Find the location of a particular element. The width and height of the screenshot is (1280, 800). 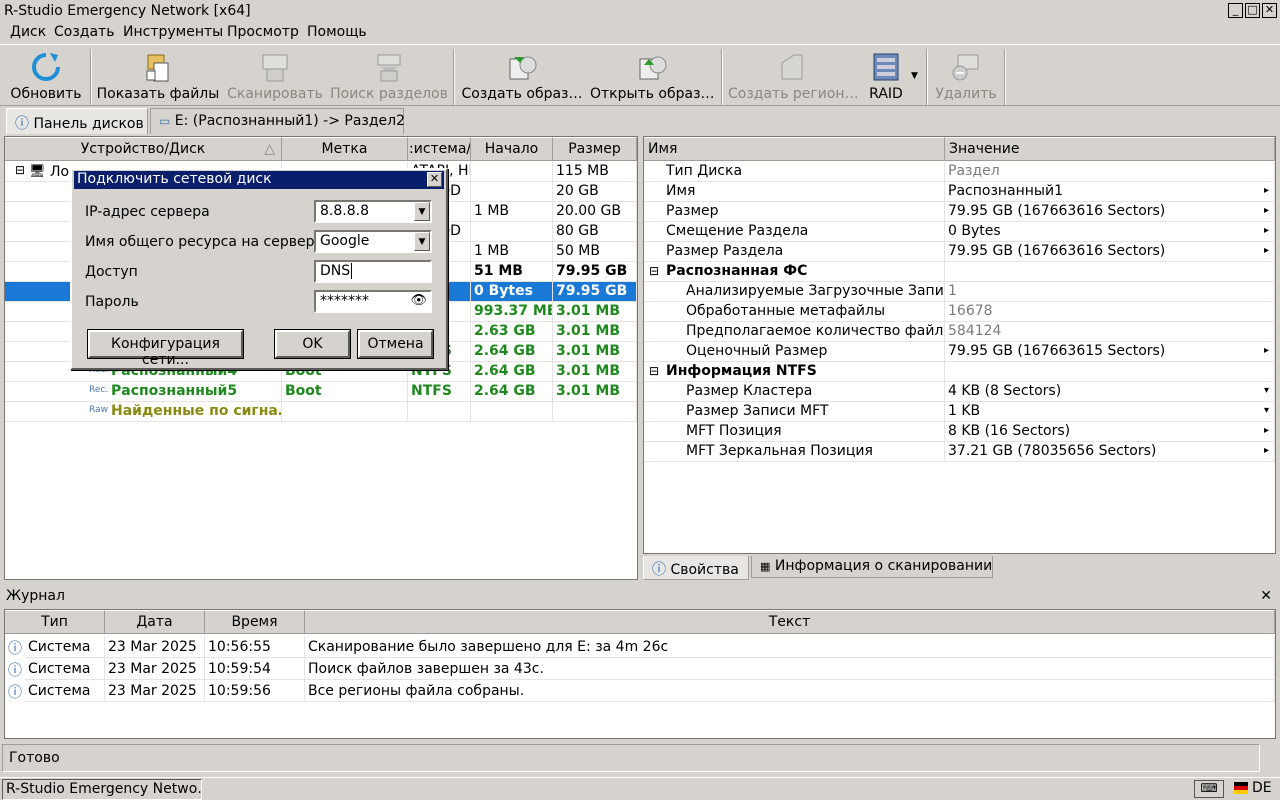

journal-title: Журнал is located at coordinates (35, 596).